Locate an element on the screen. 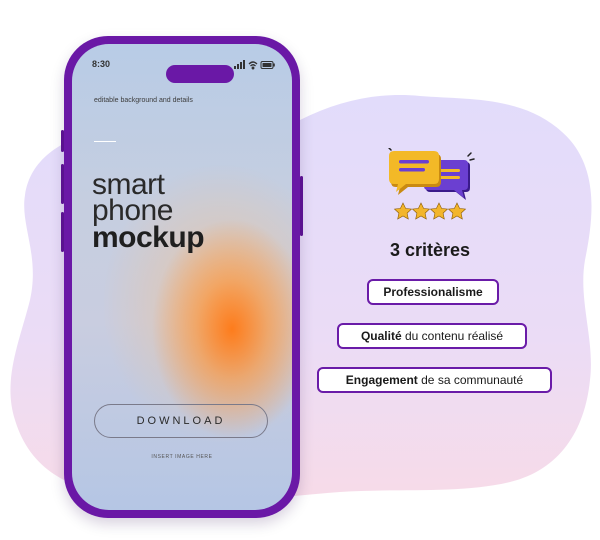 The width and height of the screenshot is (600, 540). criterion-rest: de sa communauté is located at coordinates (470, 380).